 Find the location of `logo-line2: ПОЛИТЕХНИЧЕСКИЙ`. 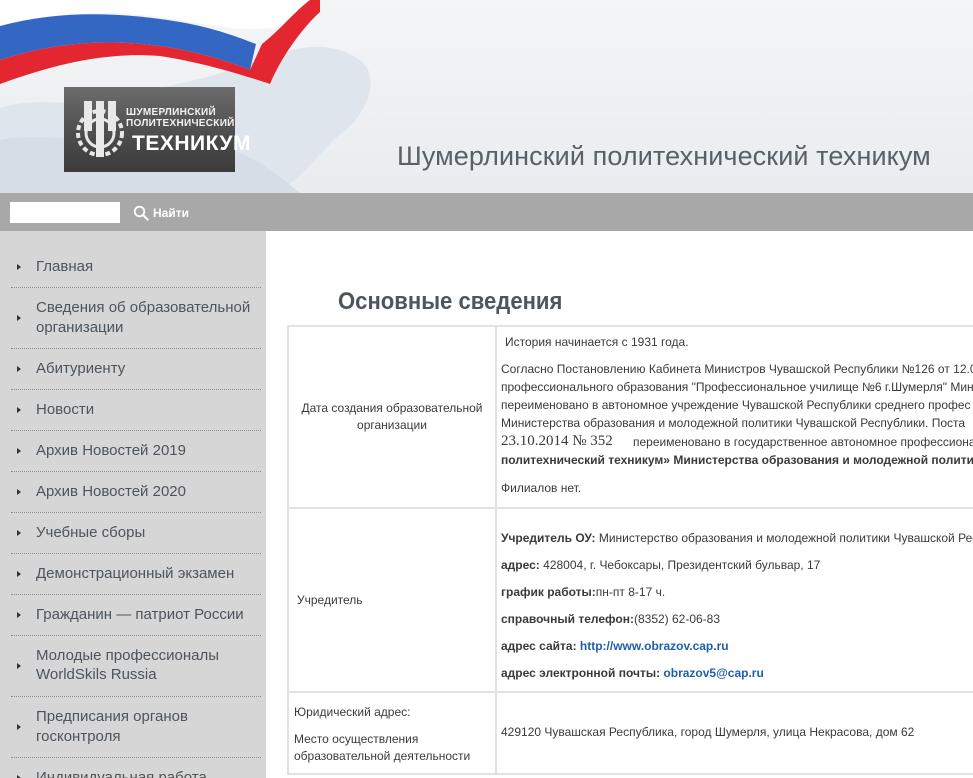

logo-line2: ПОЛИТЕХНИЧЕСКИЙ is located at coordinates (180, 123).